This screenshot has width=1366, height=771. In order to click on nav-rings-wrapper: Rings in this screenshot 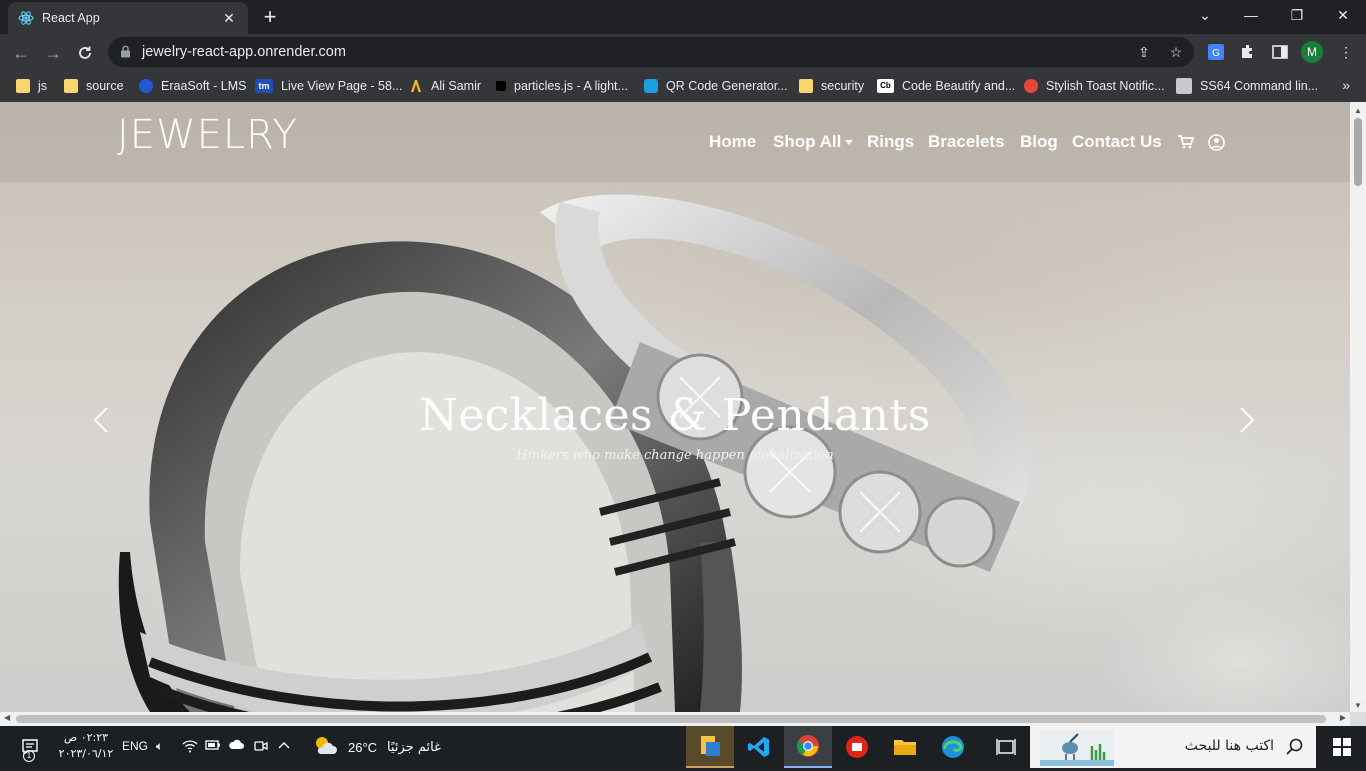, I will do `click(890, 142)`.